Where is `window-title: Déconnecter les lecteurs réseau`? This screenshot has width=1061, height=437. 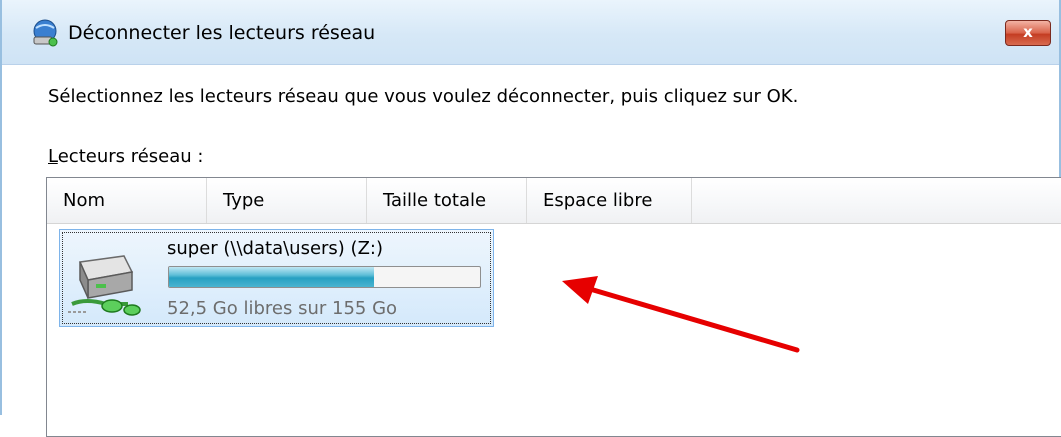
window-title: Déconnecter les lecteurs réseau is located at coordinates (222, 33).